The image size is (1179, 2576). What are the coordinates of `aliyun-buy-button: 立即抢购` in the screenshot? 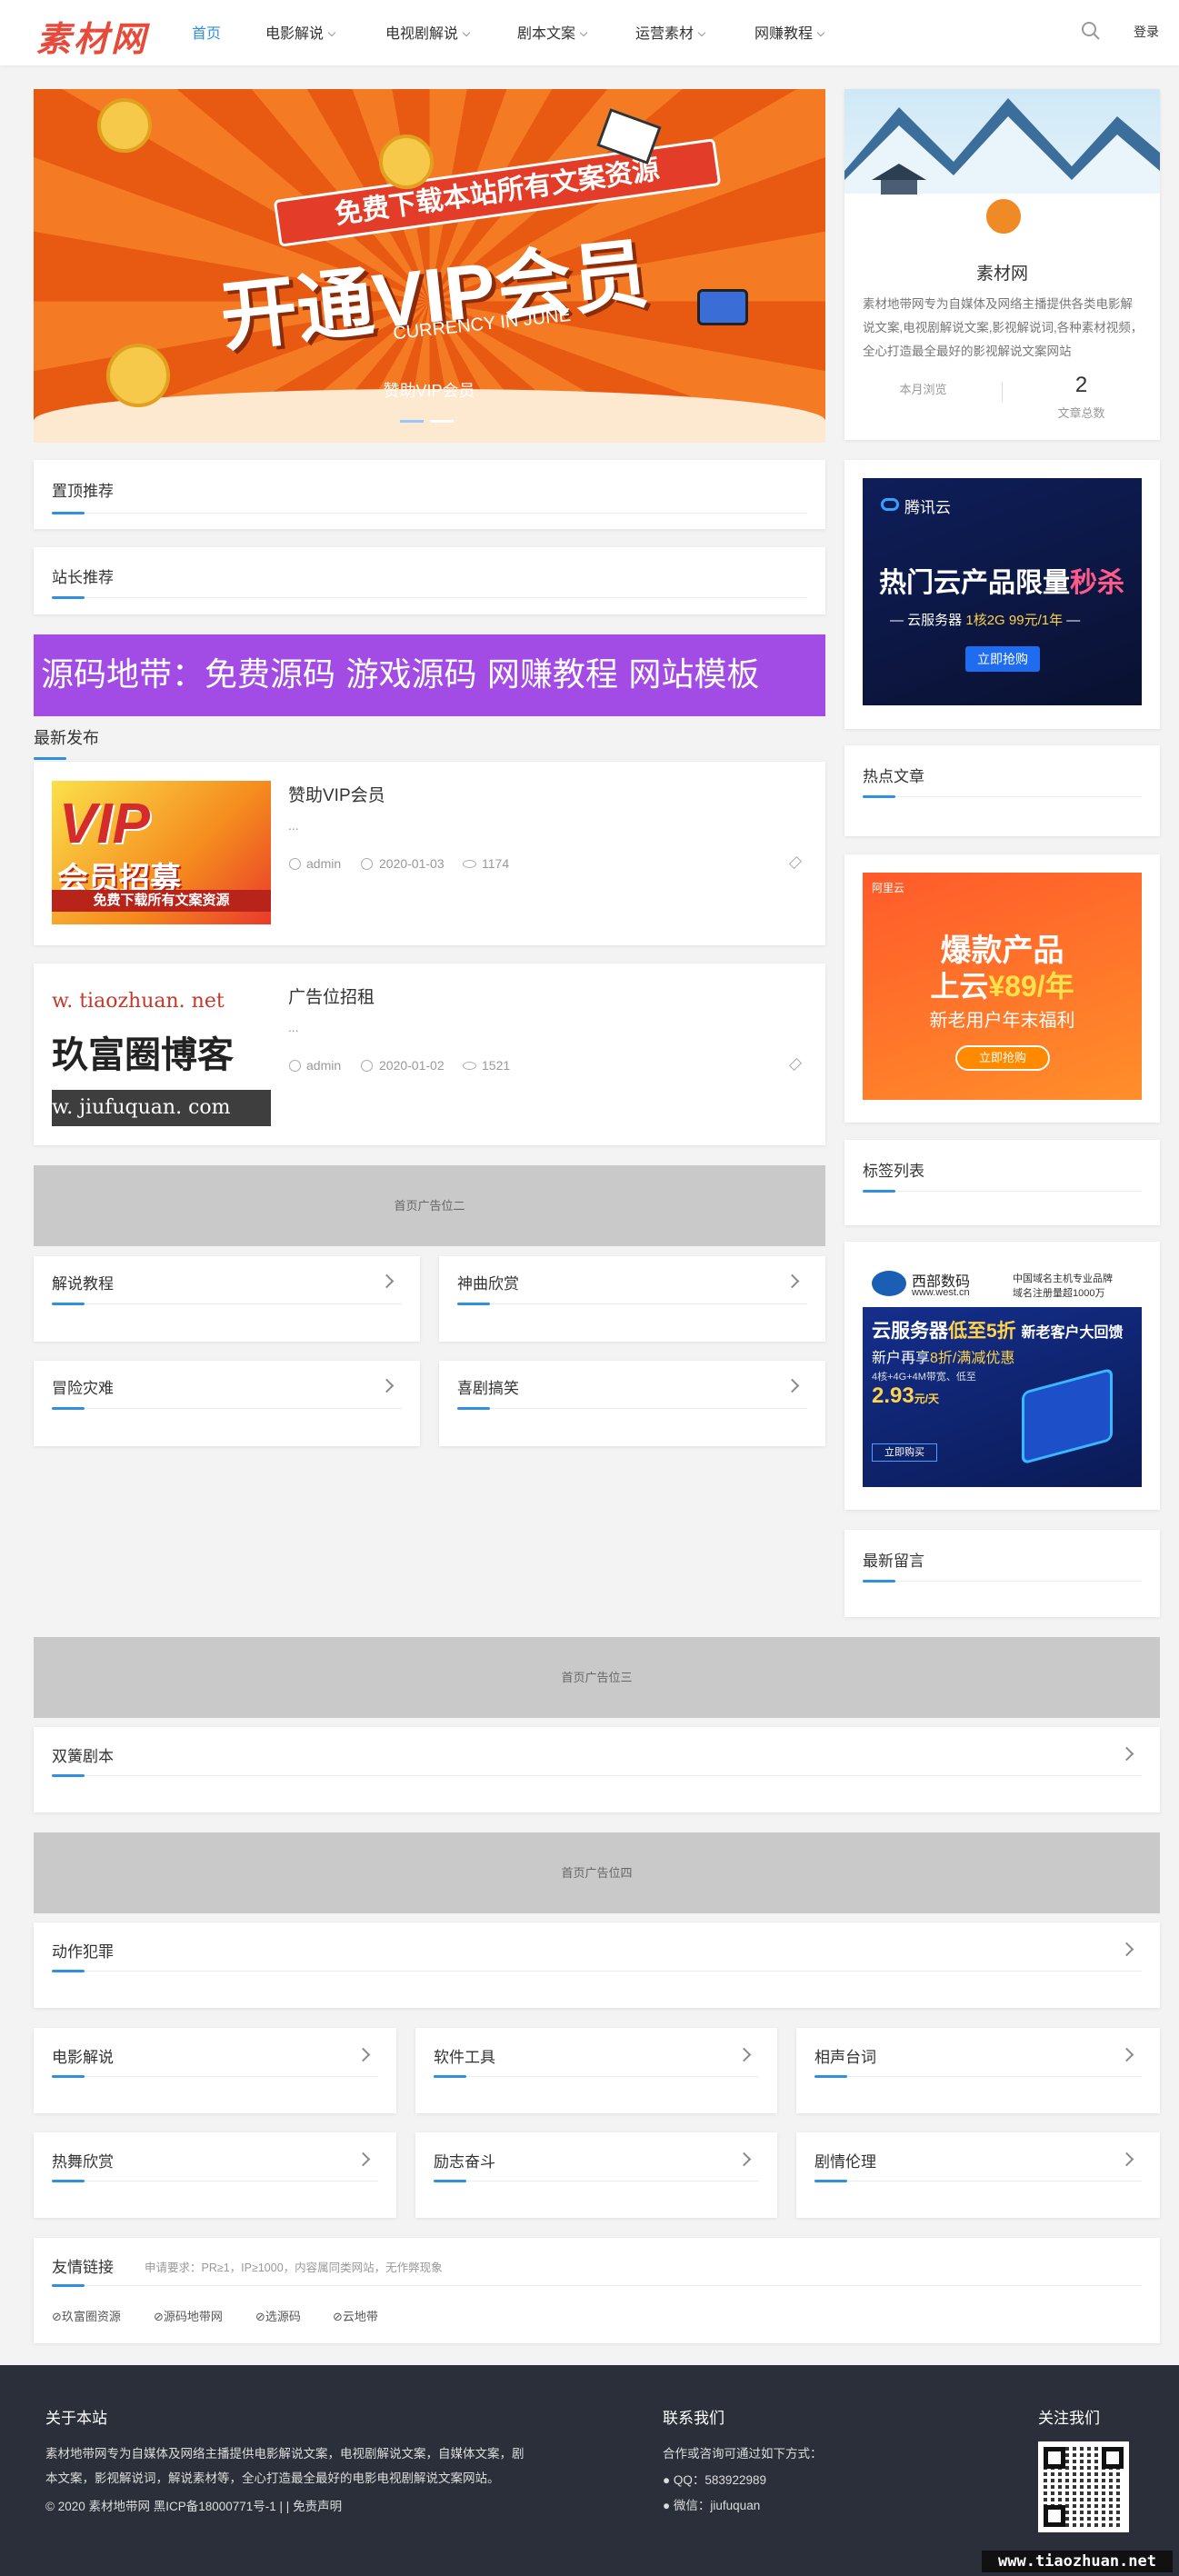 It's located at (1002, 1058).